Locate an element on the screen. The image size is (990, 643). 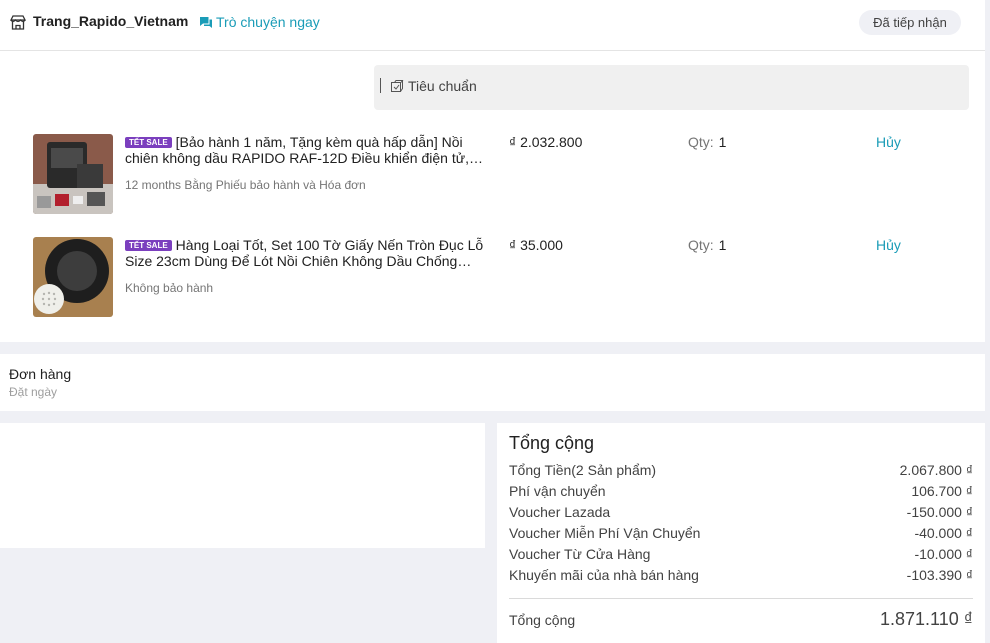
summary-row-value: -103.390 ₫ is located at coordinates (939, 575).